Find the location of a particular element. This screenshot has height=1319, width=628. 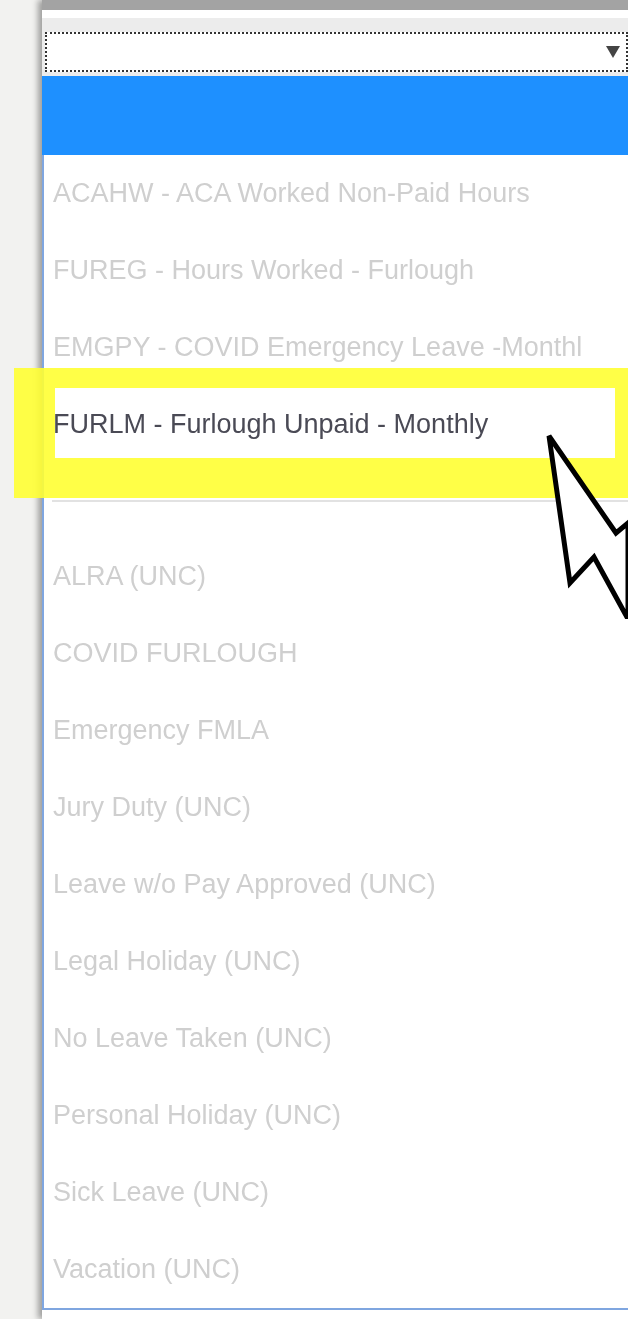

dropdown-arrow-icon is located at coordinates (613, 52).